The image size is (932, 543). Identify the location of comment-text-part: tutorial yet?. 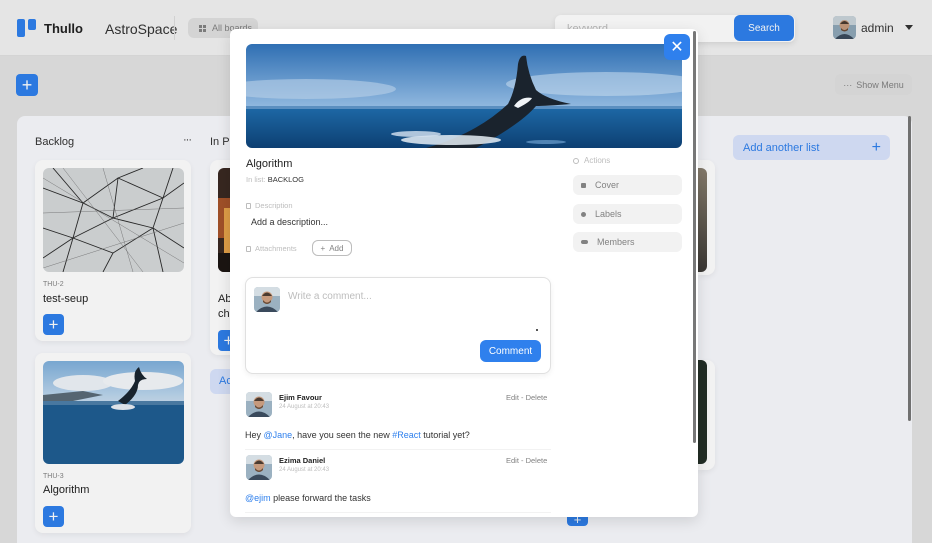
(445, 435).